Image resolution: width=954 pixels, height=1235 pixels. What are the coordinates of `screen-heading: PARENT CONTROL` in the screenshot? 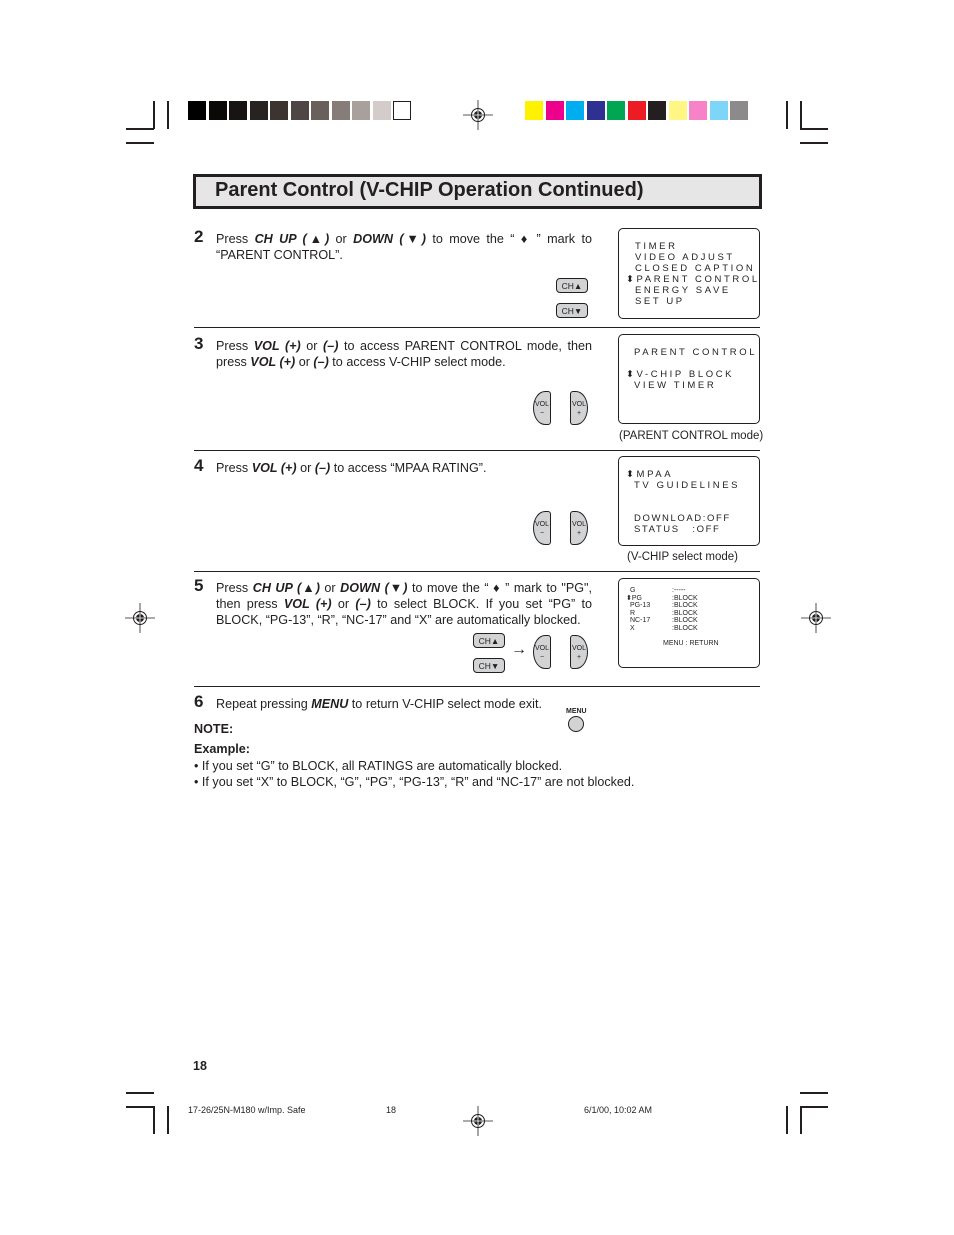 It's located at (696, 352).